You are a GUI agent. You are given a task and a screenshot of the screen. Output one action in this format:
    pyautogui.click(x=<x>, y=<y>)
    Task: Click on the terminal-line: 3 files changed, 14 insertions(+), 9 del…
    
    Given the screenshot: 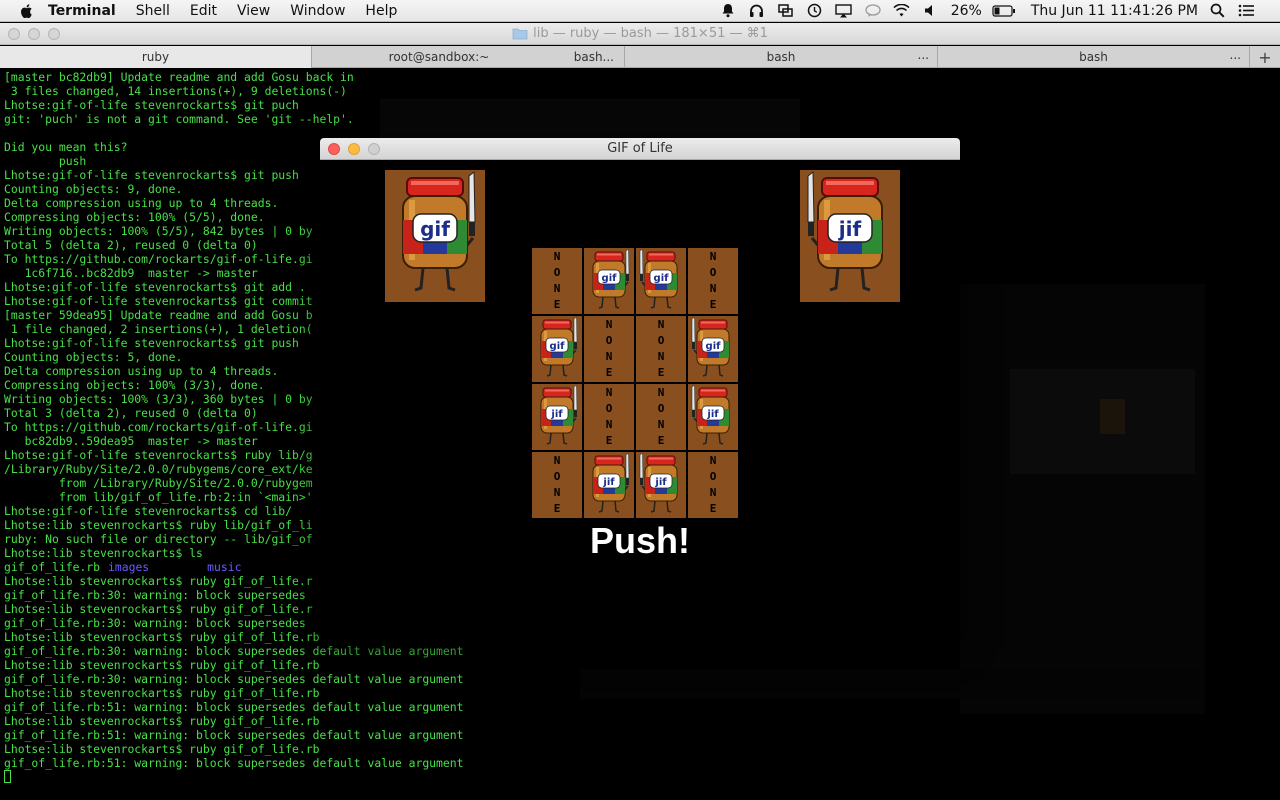 What is the action you would take?
    pyautogui.click(x=175, y=91)
    